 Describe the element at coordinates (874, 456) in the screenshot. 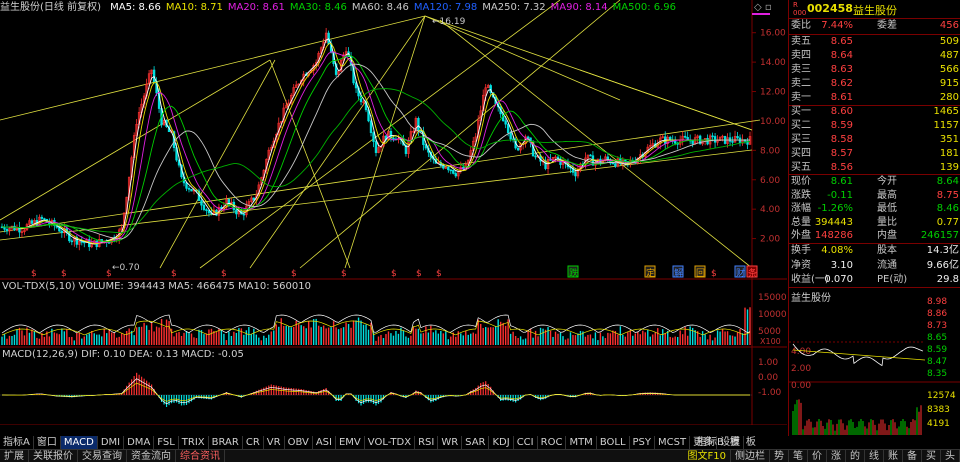

I see `bottom-tool: 线` at that location.